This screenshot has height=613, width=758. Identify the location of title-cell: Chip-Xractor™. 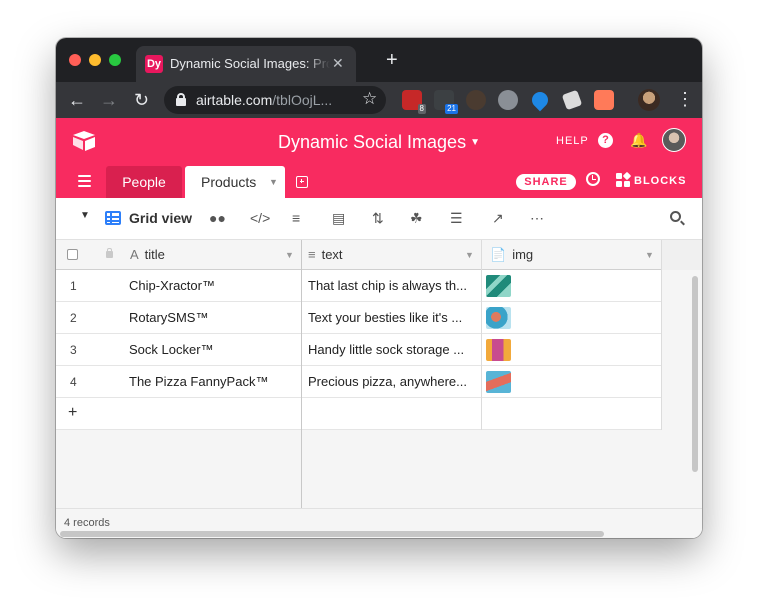
(172, 285).